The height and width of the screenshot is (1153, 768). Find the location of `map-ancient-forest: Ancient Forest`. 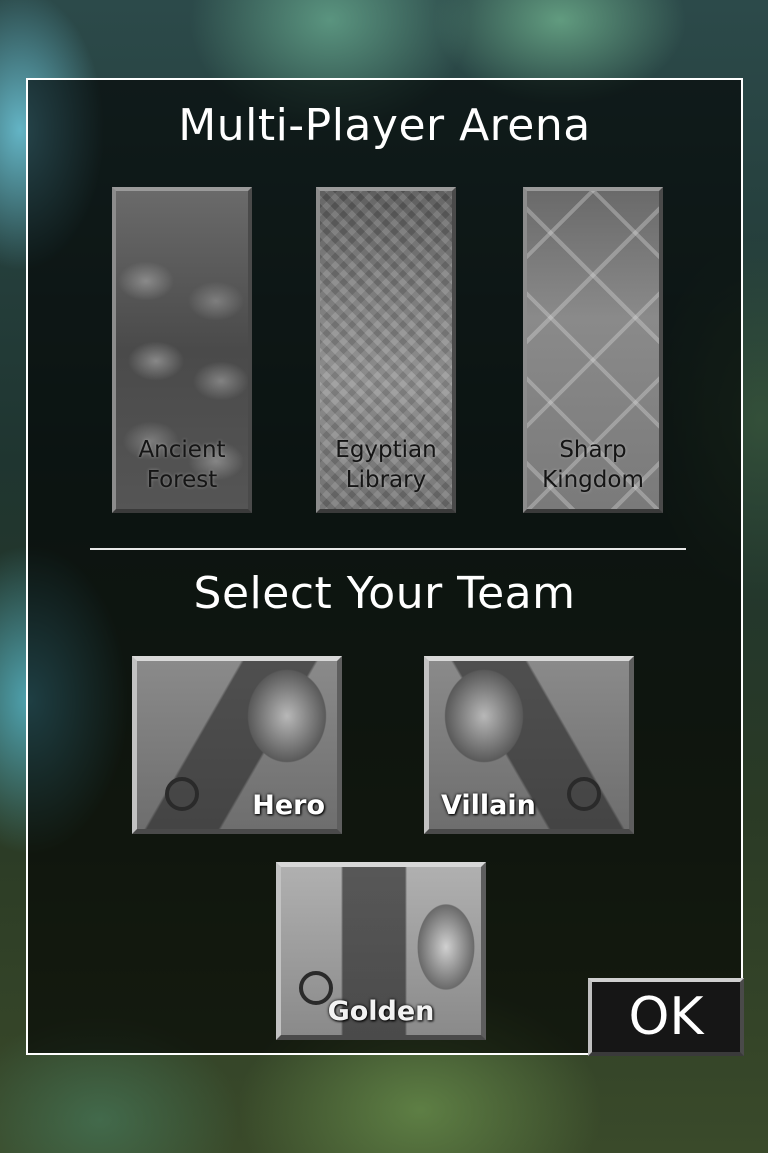

map-ancient-forest: Ancient Forest is located at coordinates (182, 350).